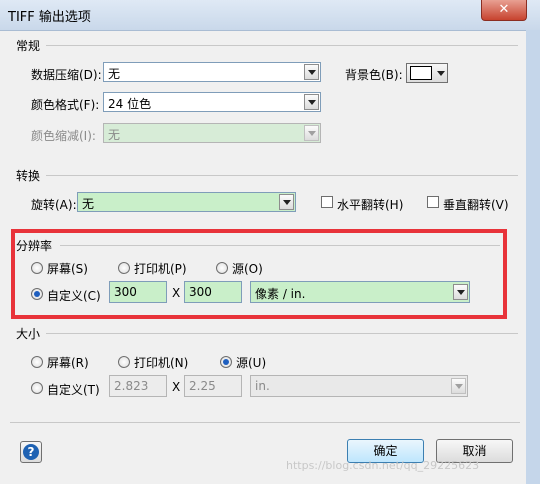 The height and width of the screenshot is (484, 540). I want to click on size-source-label: 源(U), so click(251, 362).